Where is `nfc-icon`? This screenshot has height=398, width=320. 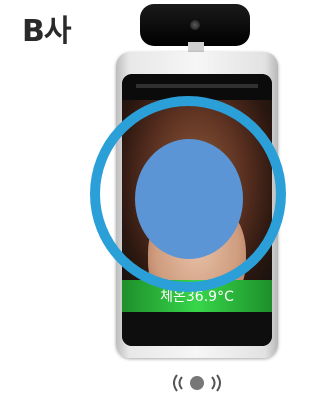
nfc-icon is located at coordinates (197, 383).